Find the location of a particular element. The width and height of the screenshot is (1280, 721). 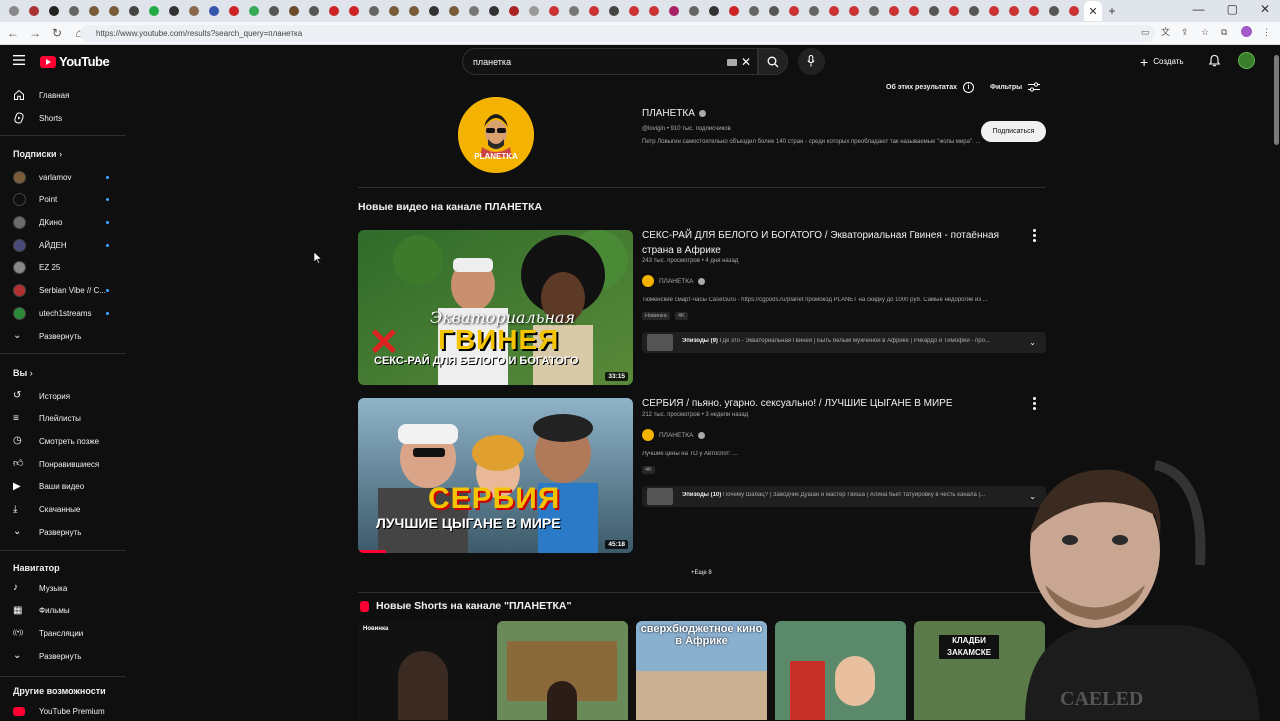

maximize-icon: ▢ is located at coordinates (1232, 9).